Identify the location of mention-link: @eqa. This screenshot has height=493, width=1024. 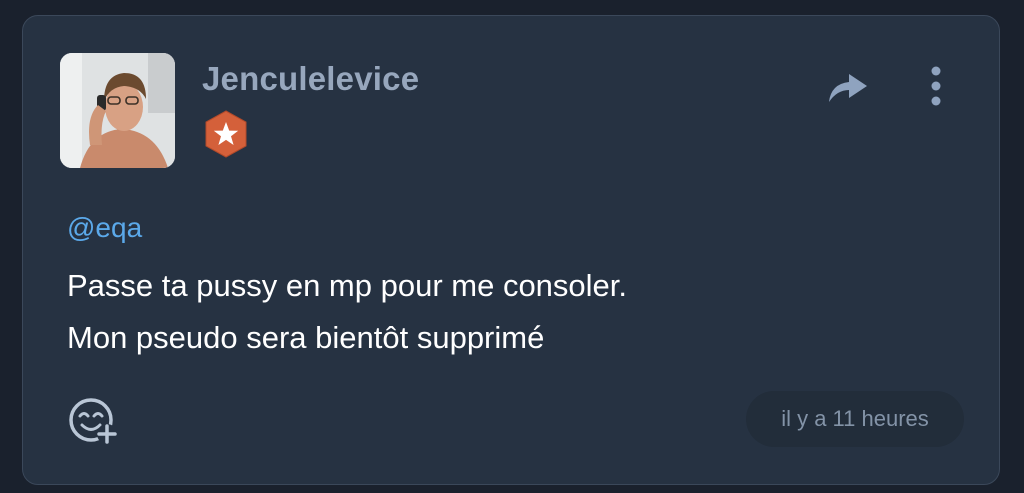
(104, 228).